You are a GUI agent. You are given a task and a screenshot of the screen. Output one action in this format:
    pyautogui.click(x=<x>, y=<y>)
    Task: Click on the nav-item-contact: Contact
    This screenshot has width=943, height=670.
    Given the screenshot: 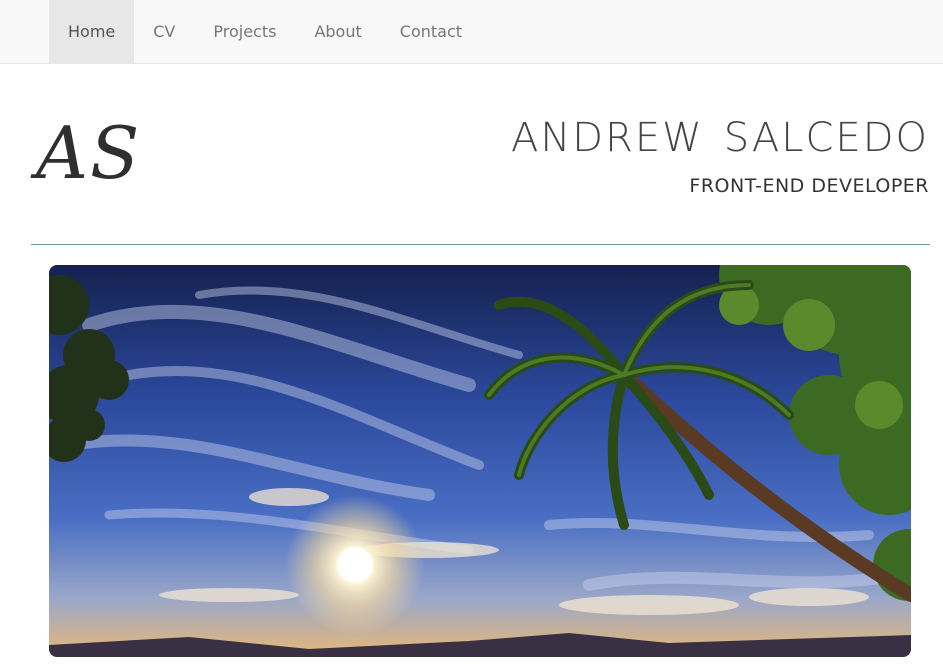 What is the action you would take?
    pyautogui.click(x=431, y=31)
    